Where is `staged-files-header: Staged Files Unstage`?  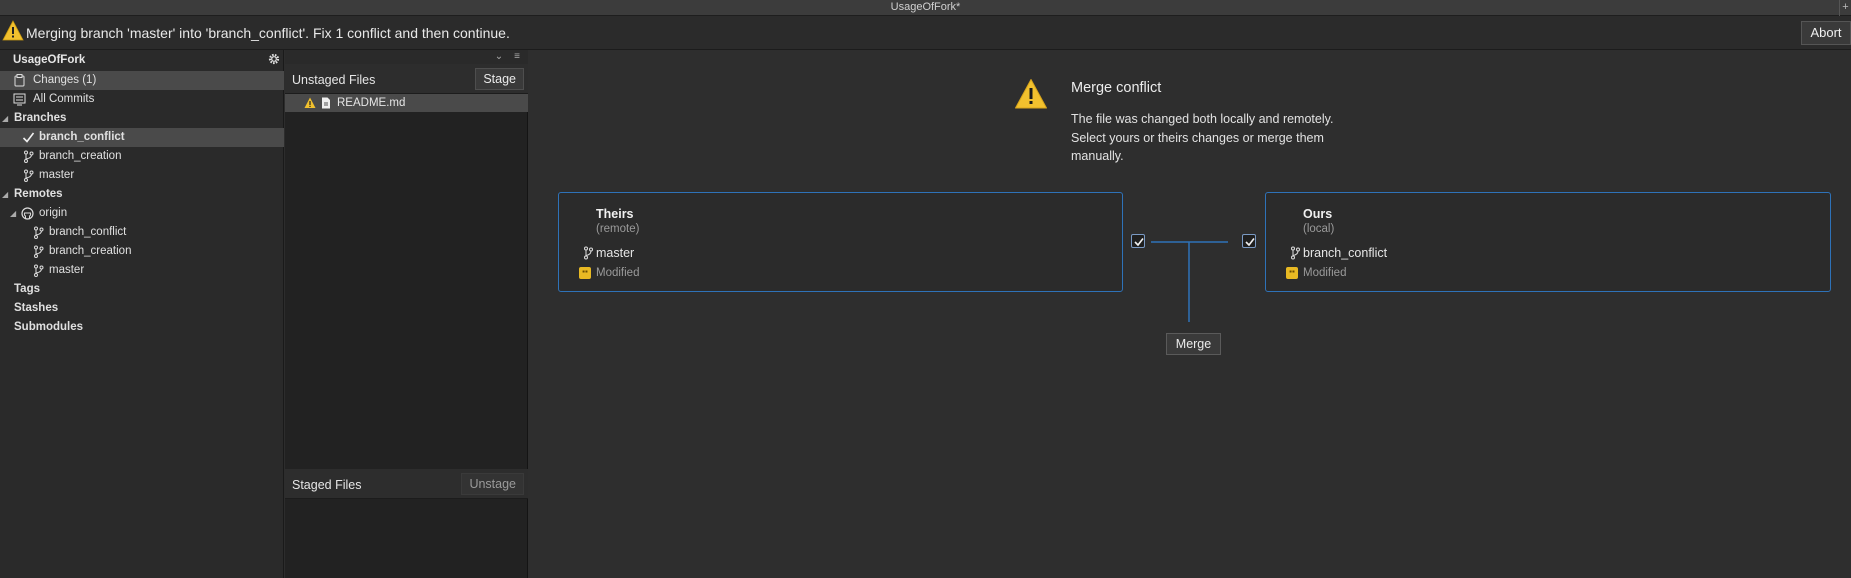
staged-files-header: Staged Files Unstage is located at coordinates (406, 484).